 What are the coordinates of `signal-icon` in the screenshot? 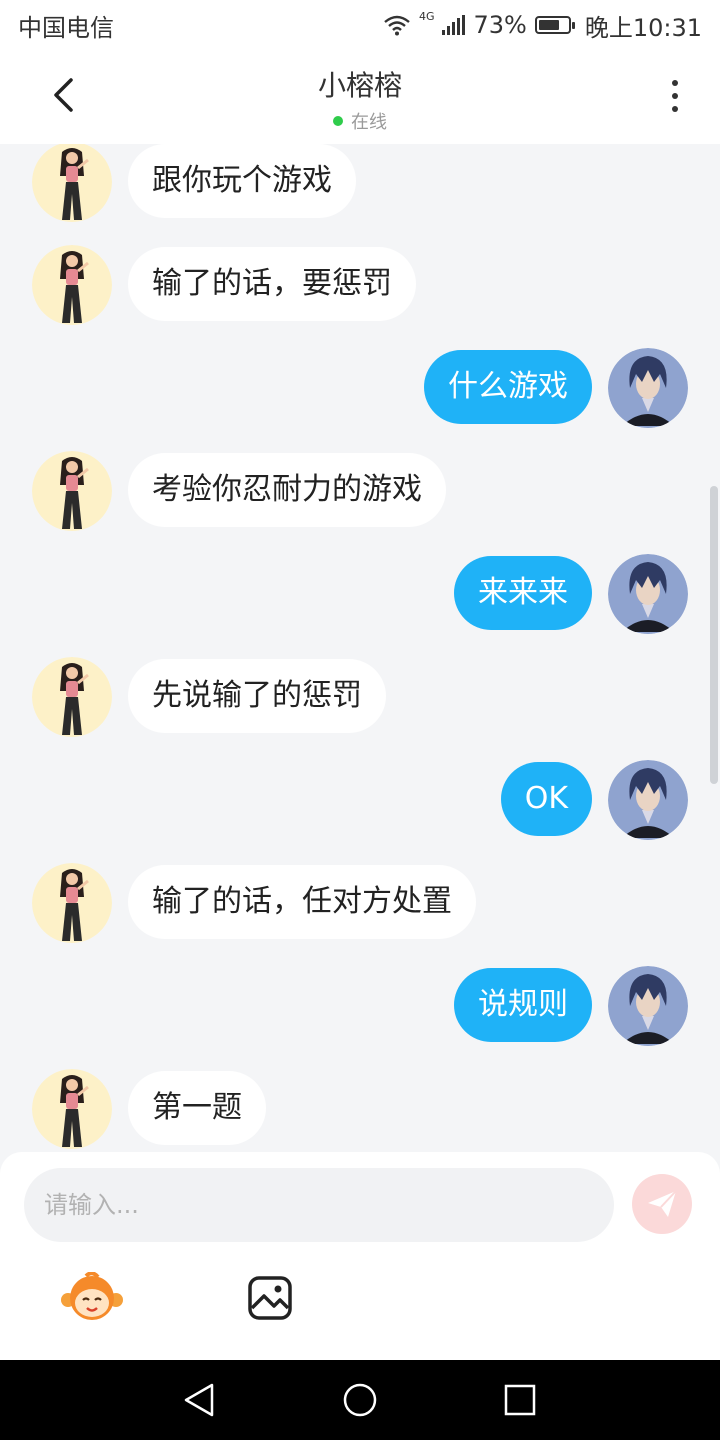 It's located at (454, 25).